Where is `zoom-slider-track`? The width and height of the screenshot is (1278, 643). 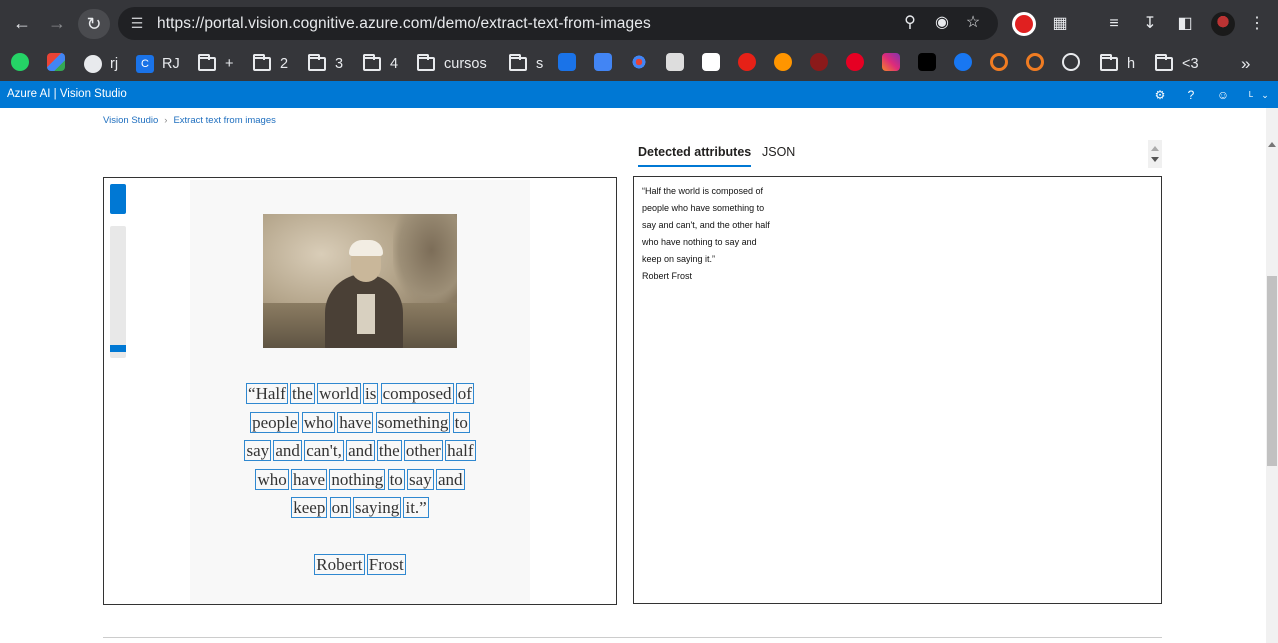
zoom-slider-track is located at coordinates (118, 292).